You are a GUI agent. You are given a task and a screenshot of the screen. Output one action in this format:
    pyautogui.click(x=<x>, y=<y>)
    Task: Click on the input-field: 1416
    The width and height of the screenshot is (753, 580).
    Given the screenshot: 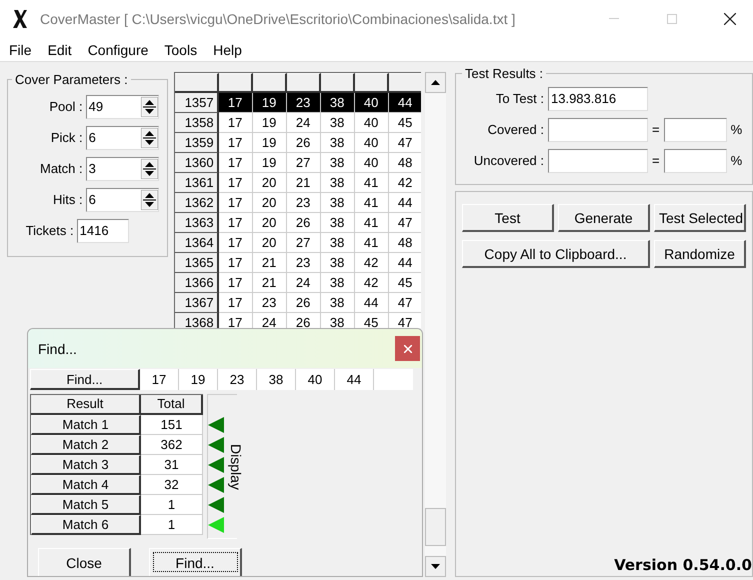 What is the action you would take?
    pyautogui.click(x=102, y=230)
    